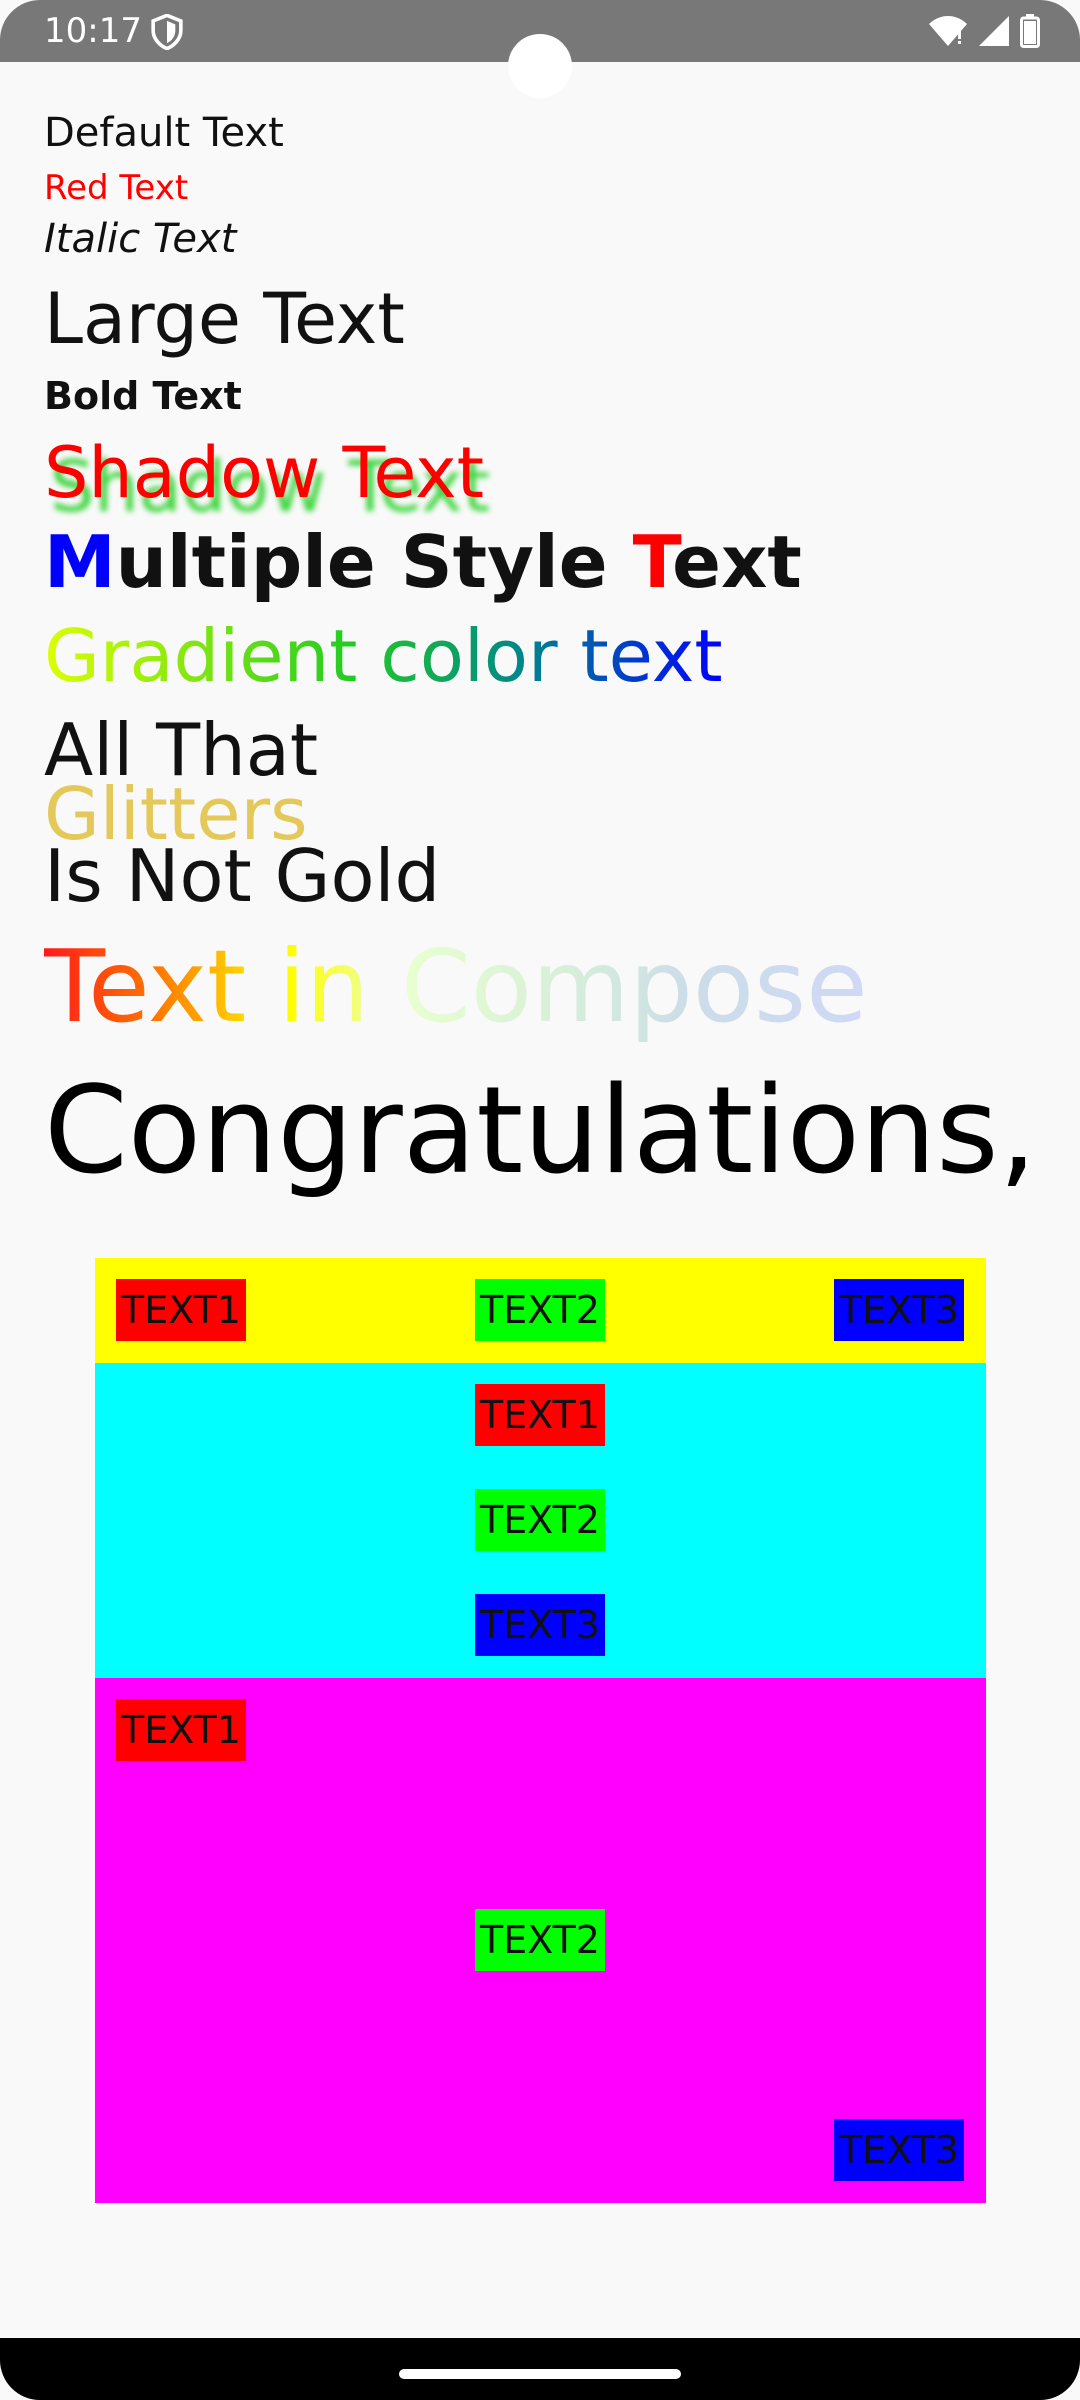 The height and width of the screenshot is (2400, 1080). What do you see at coordinates (540, 2374) in the screenshot?
I see `home-gesture-handle` at bounding box center [540, 2374].